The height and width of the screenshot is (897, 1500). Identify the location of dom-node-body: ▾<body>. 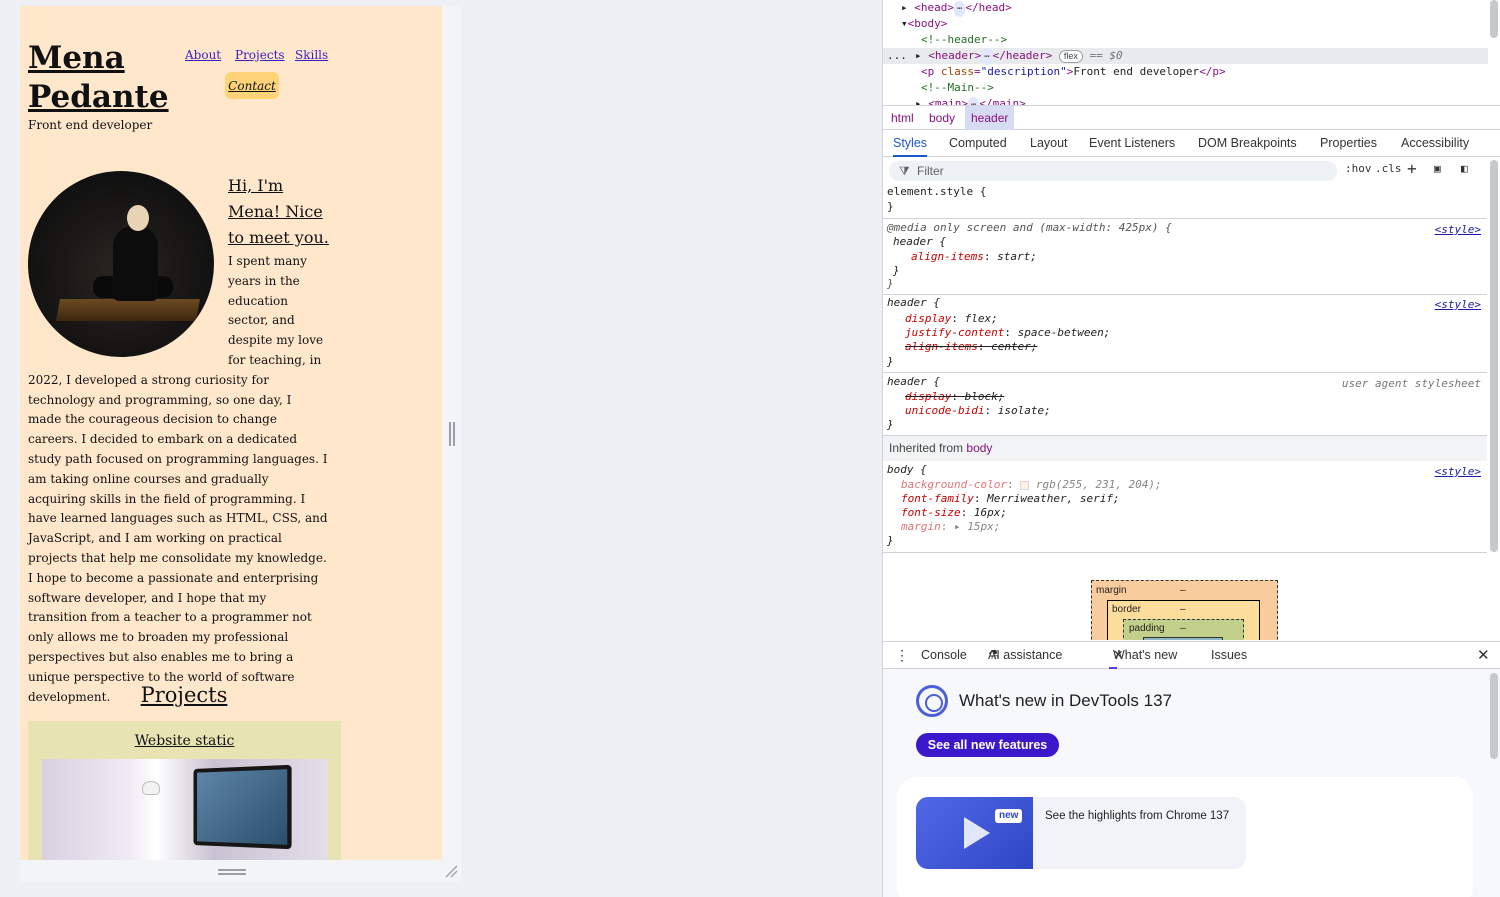
(924, 24).